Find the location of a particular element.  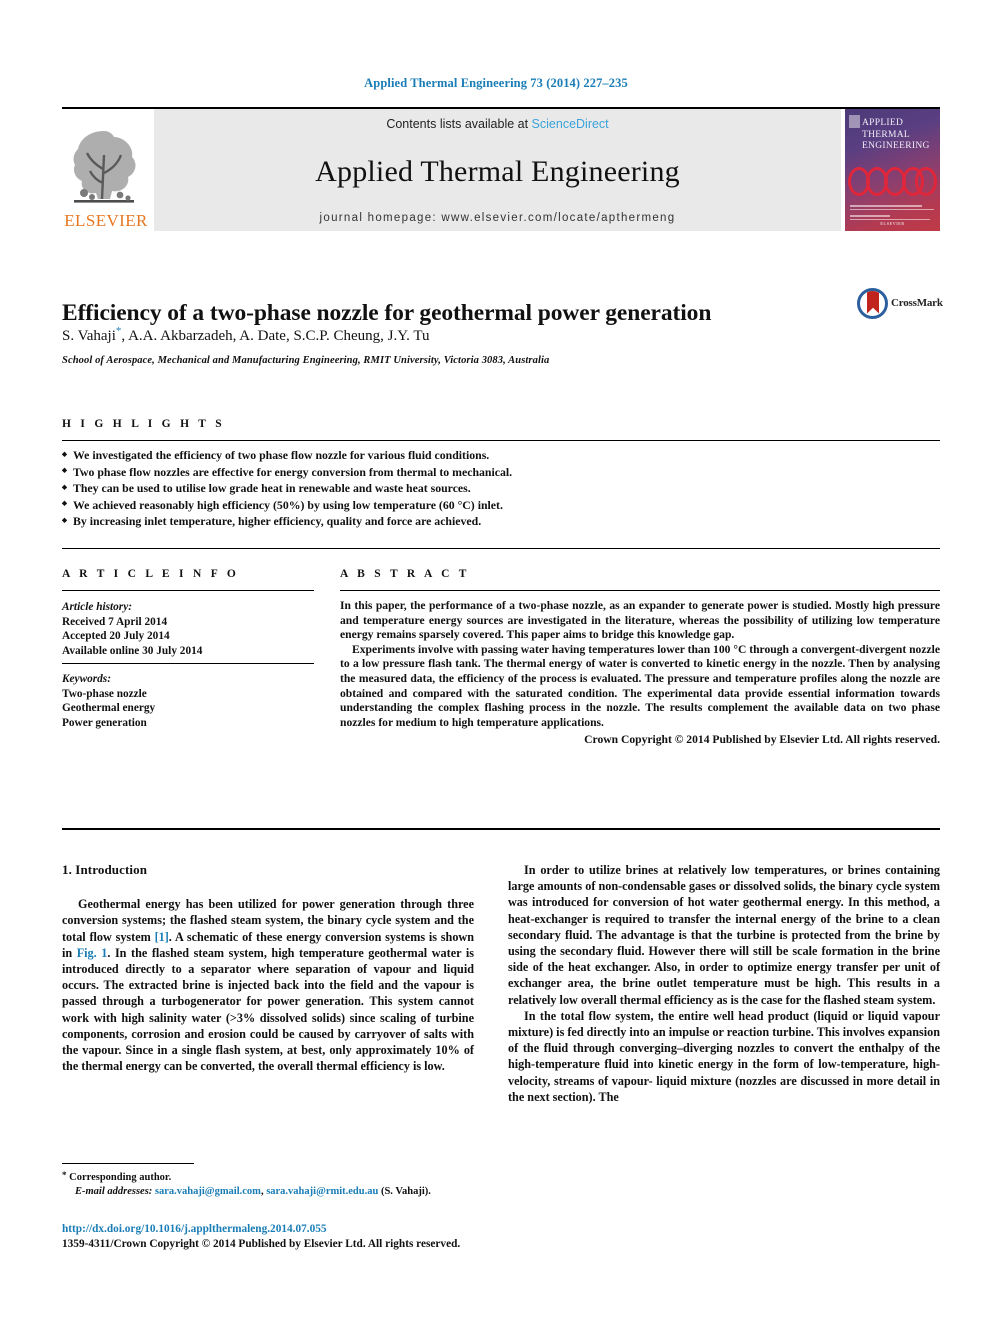

email-link-1: sara.vahaji@gmail.com is located at coordinates (208, 1191).